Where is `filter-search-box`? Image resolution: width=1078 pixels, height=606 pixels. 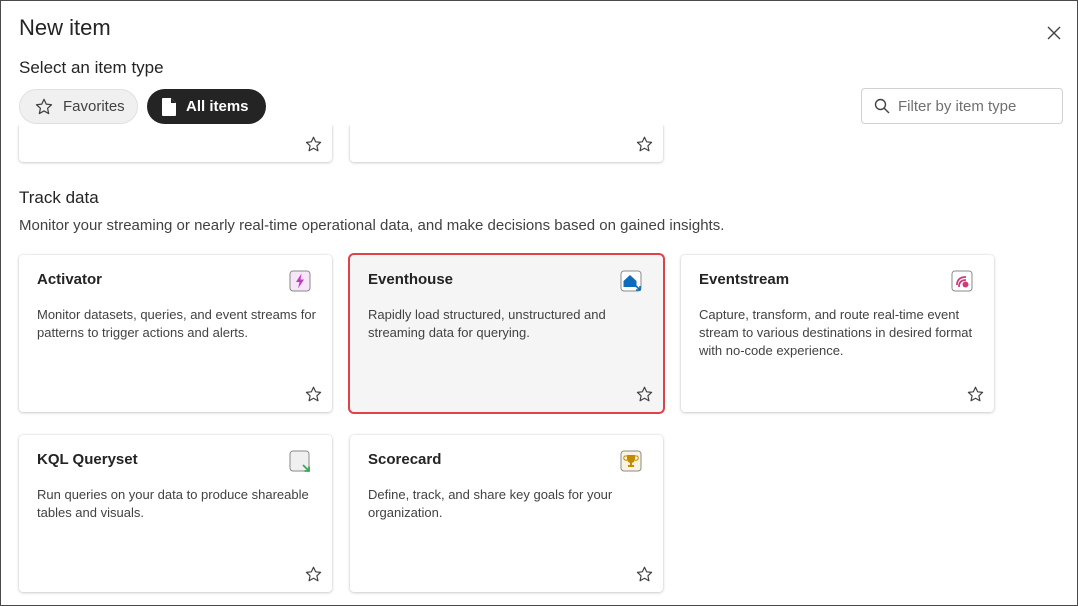 filter-search-box is located at coordinates (962, 106).